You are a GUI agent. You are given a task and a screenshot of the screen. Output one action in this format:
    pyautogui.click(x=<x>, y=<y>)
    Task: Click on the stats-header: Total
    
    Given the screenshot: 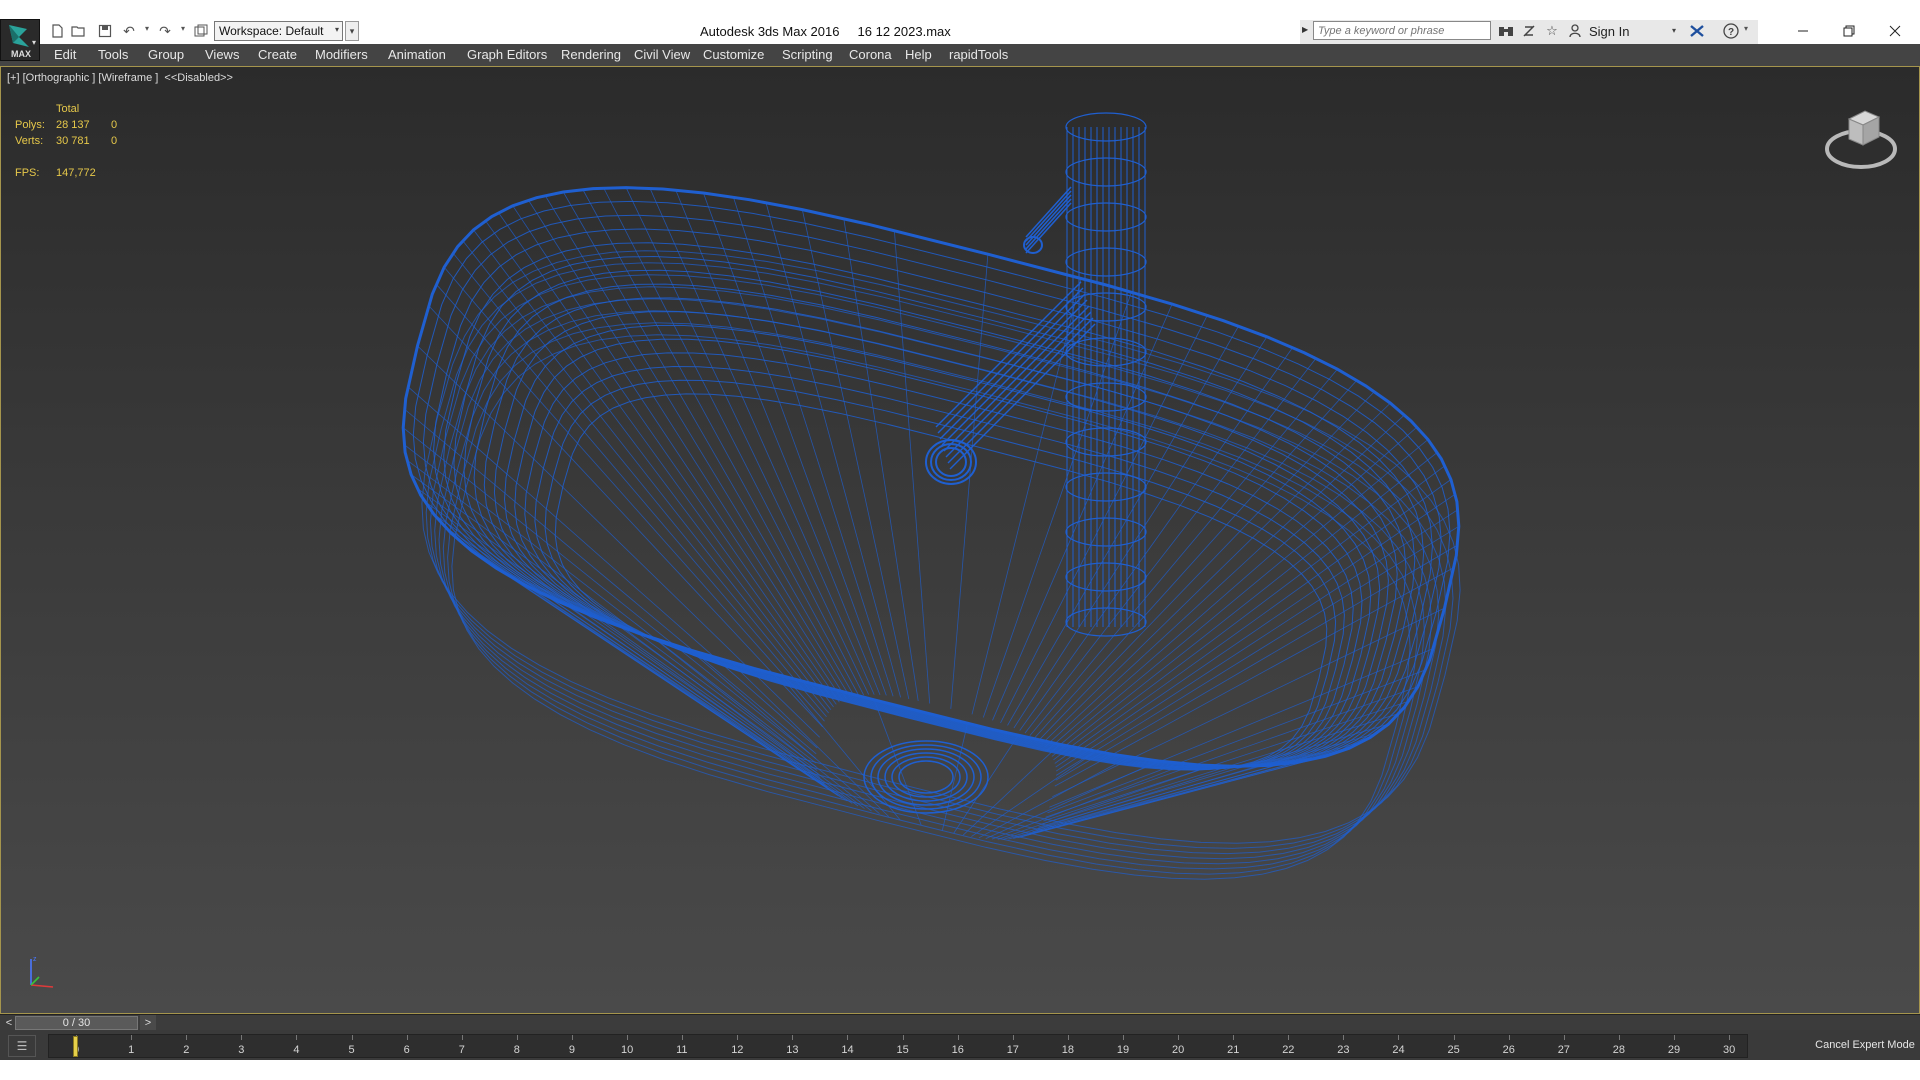 What is the action you would take?
    pyautogui.click(x=68, y=109)
    